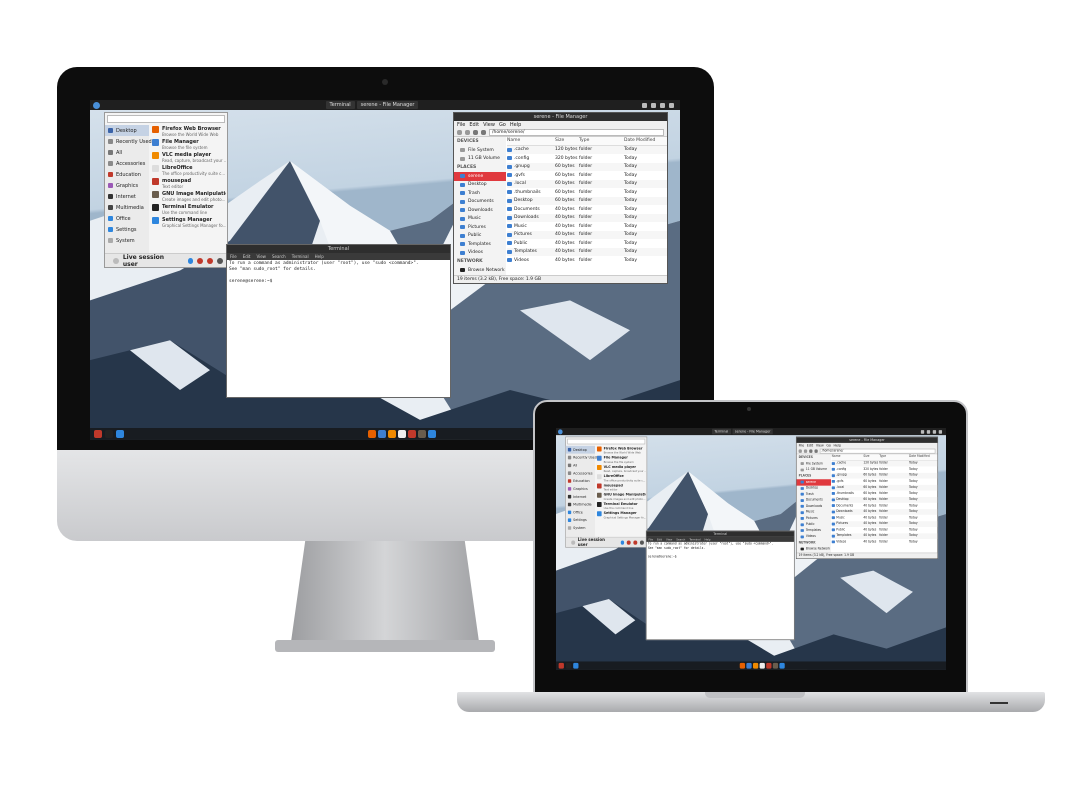 The width and height of the screenshot is (1080, 810). What do you see at coordinates (580, 449) in the screenshot?
I see `category-item: Desktop` at bounding box center [580, 449].